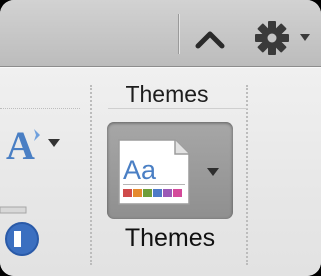 The height and width of the screenshot is (276, 321). Describe the element at coordinates (178, 108) in the screenshot. I see `themes-group-title-divider` at that location.